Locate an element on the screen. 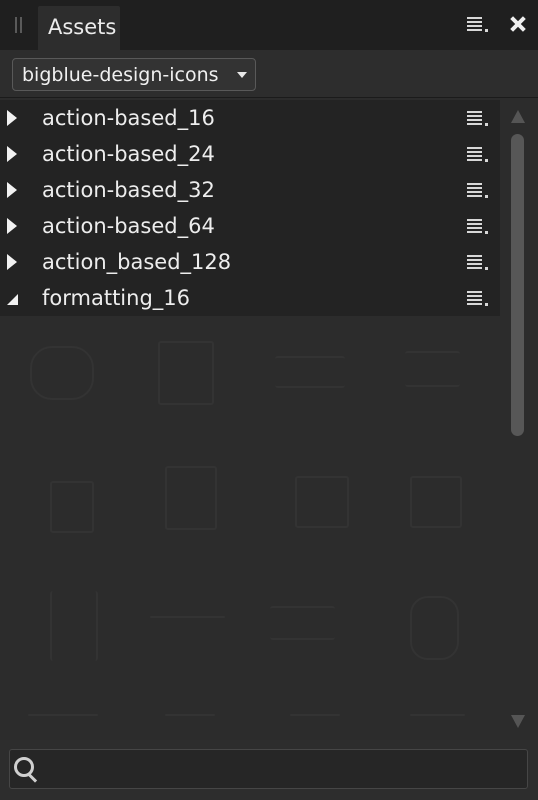 The height and width of the screenshot is (800, 538). arrow-up-icon is located at coordinates (518, 116).